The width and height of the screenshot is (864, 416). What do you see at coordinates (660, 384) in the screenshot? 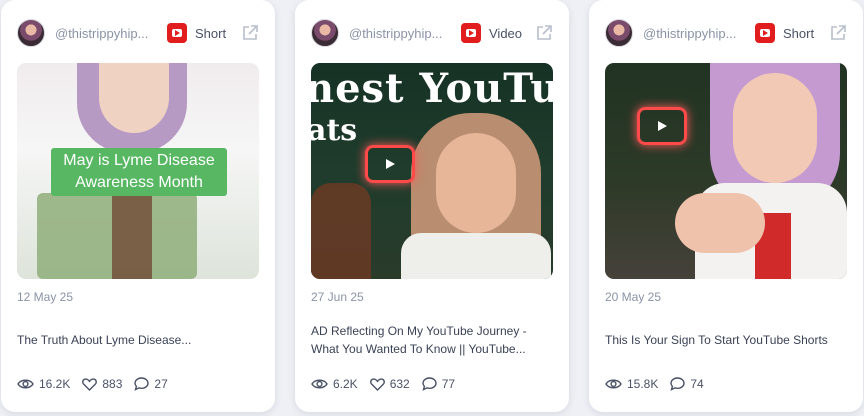
I see `stats-row: 15.8K 74` at bounding box center [660, 384].